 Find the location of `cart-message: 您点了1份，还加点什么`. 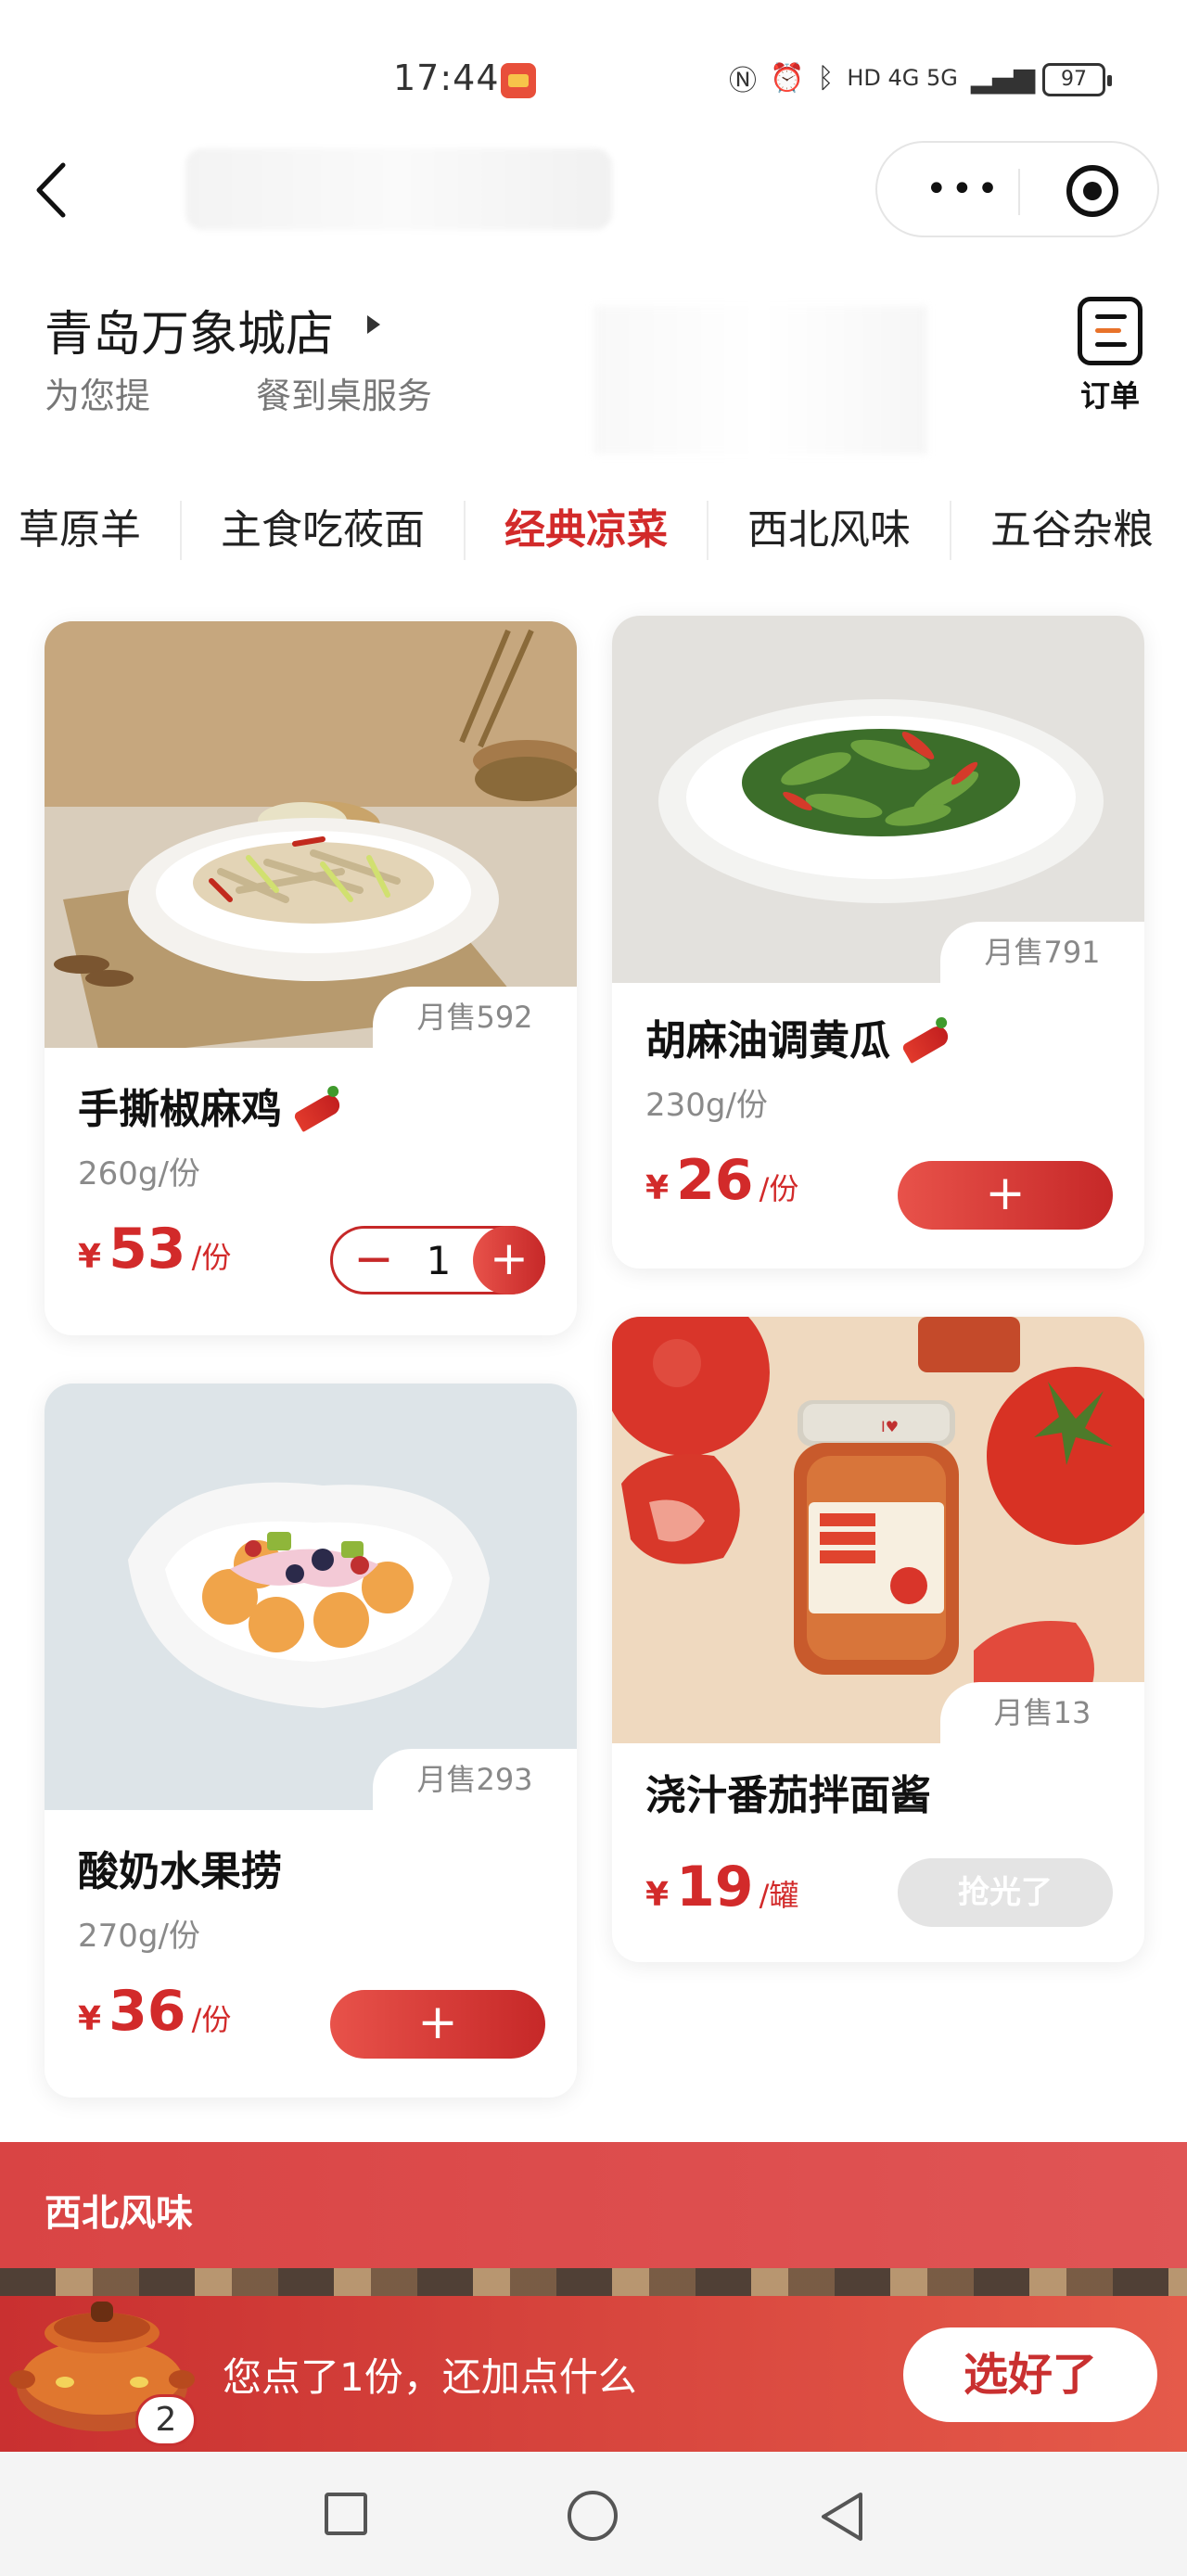

cart-message: 您点了1份，还加点什么 is located at coordinates (430, 2377).